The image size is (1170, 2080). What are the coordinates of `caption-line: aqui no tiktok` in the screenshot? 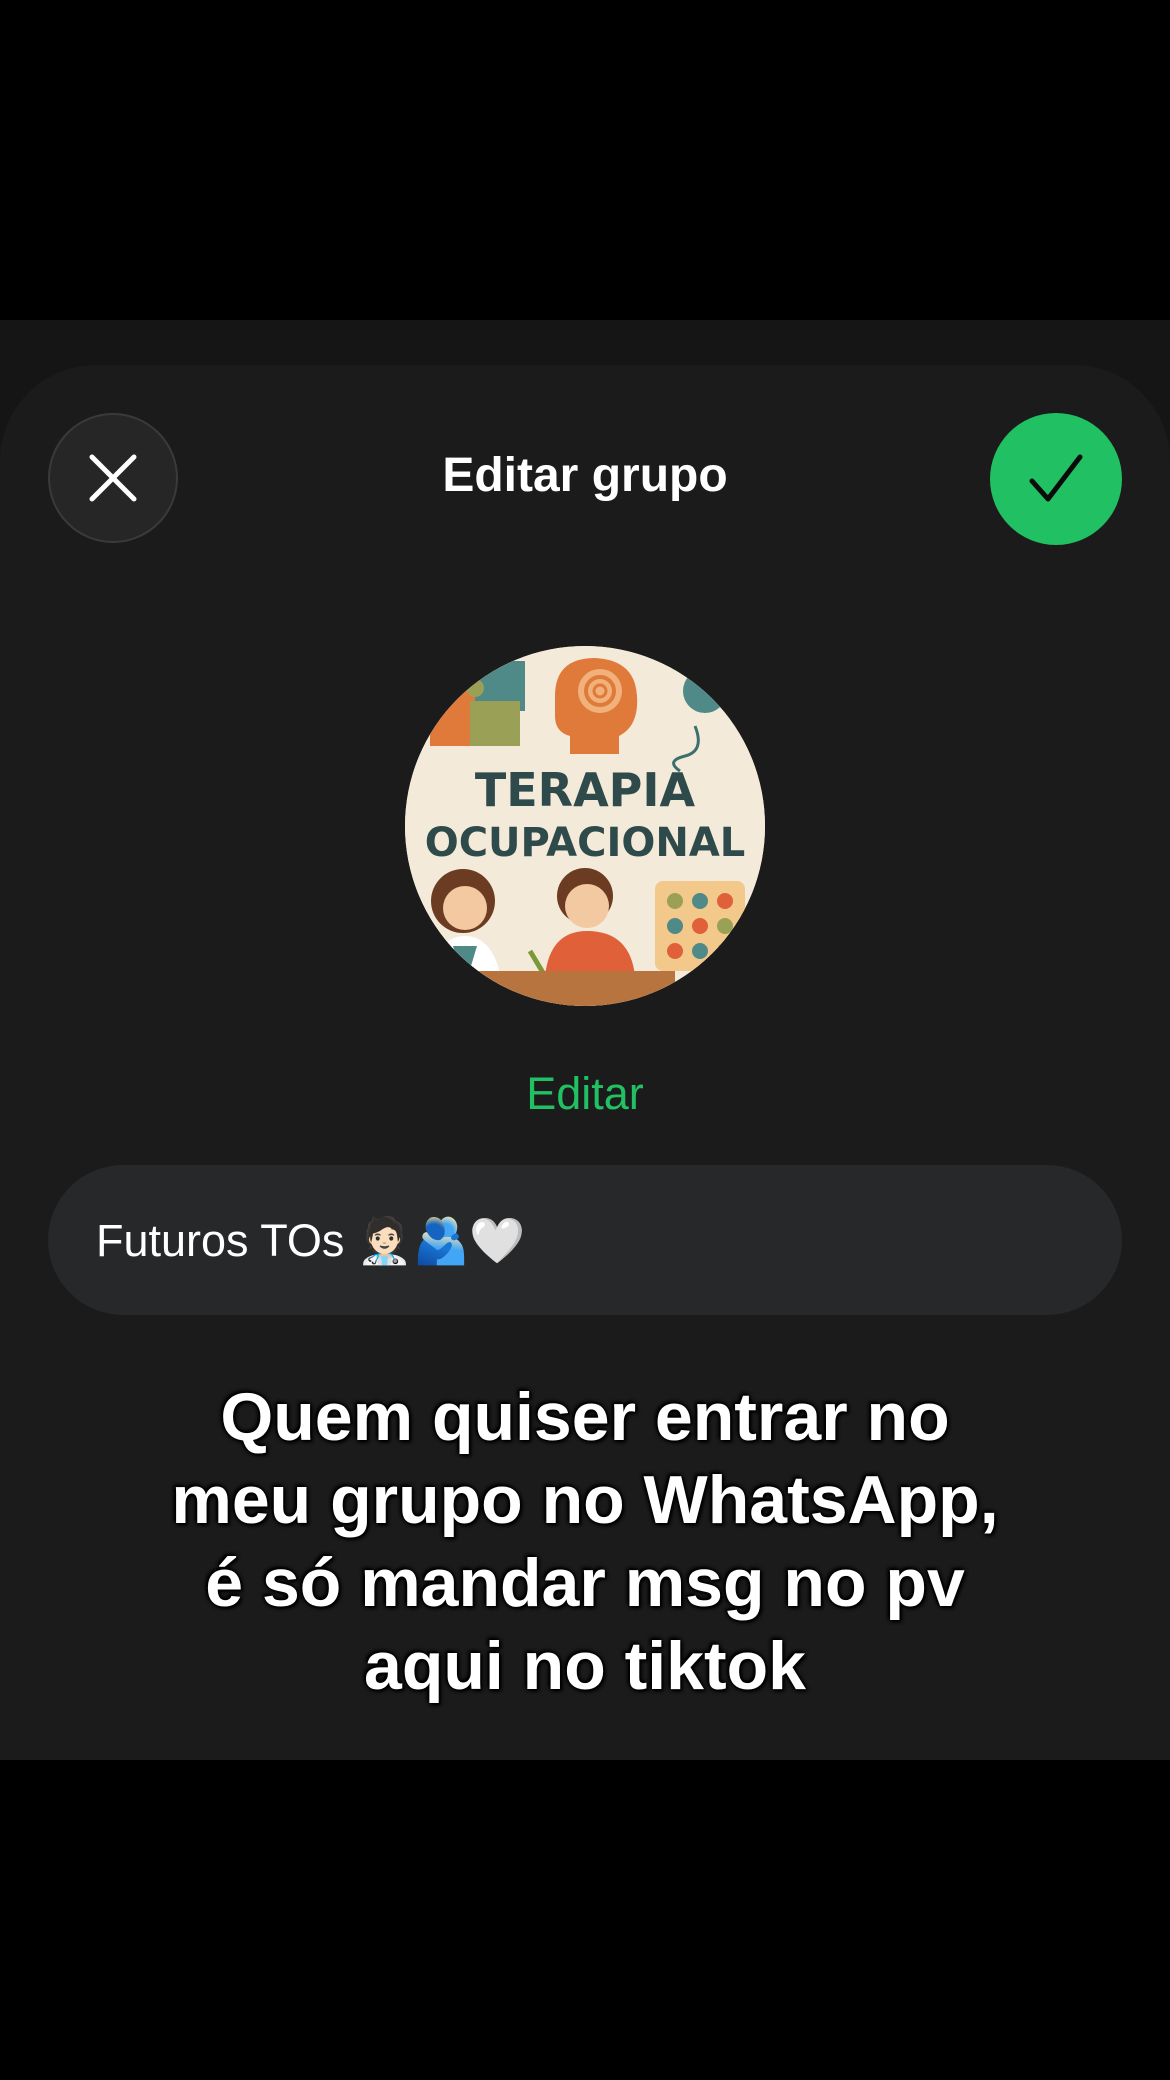 It's located at (585, 1666).